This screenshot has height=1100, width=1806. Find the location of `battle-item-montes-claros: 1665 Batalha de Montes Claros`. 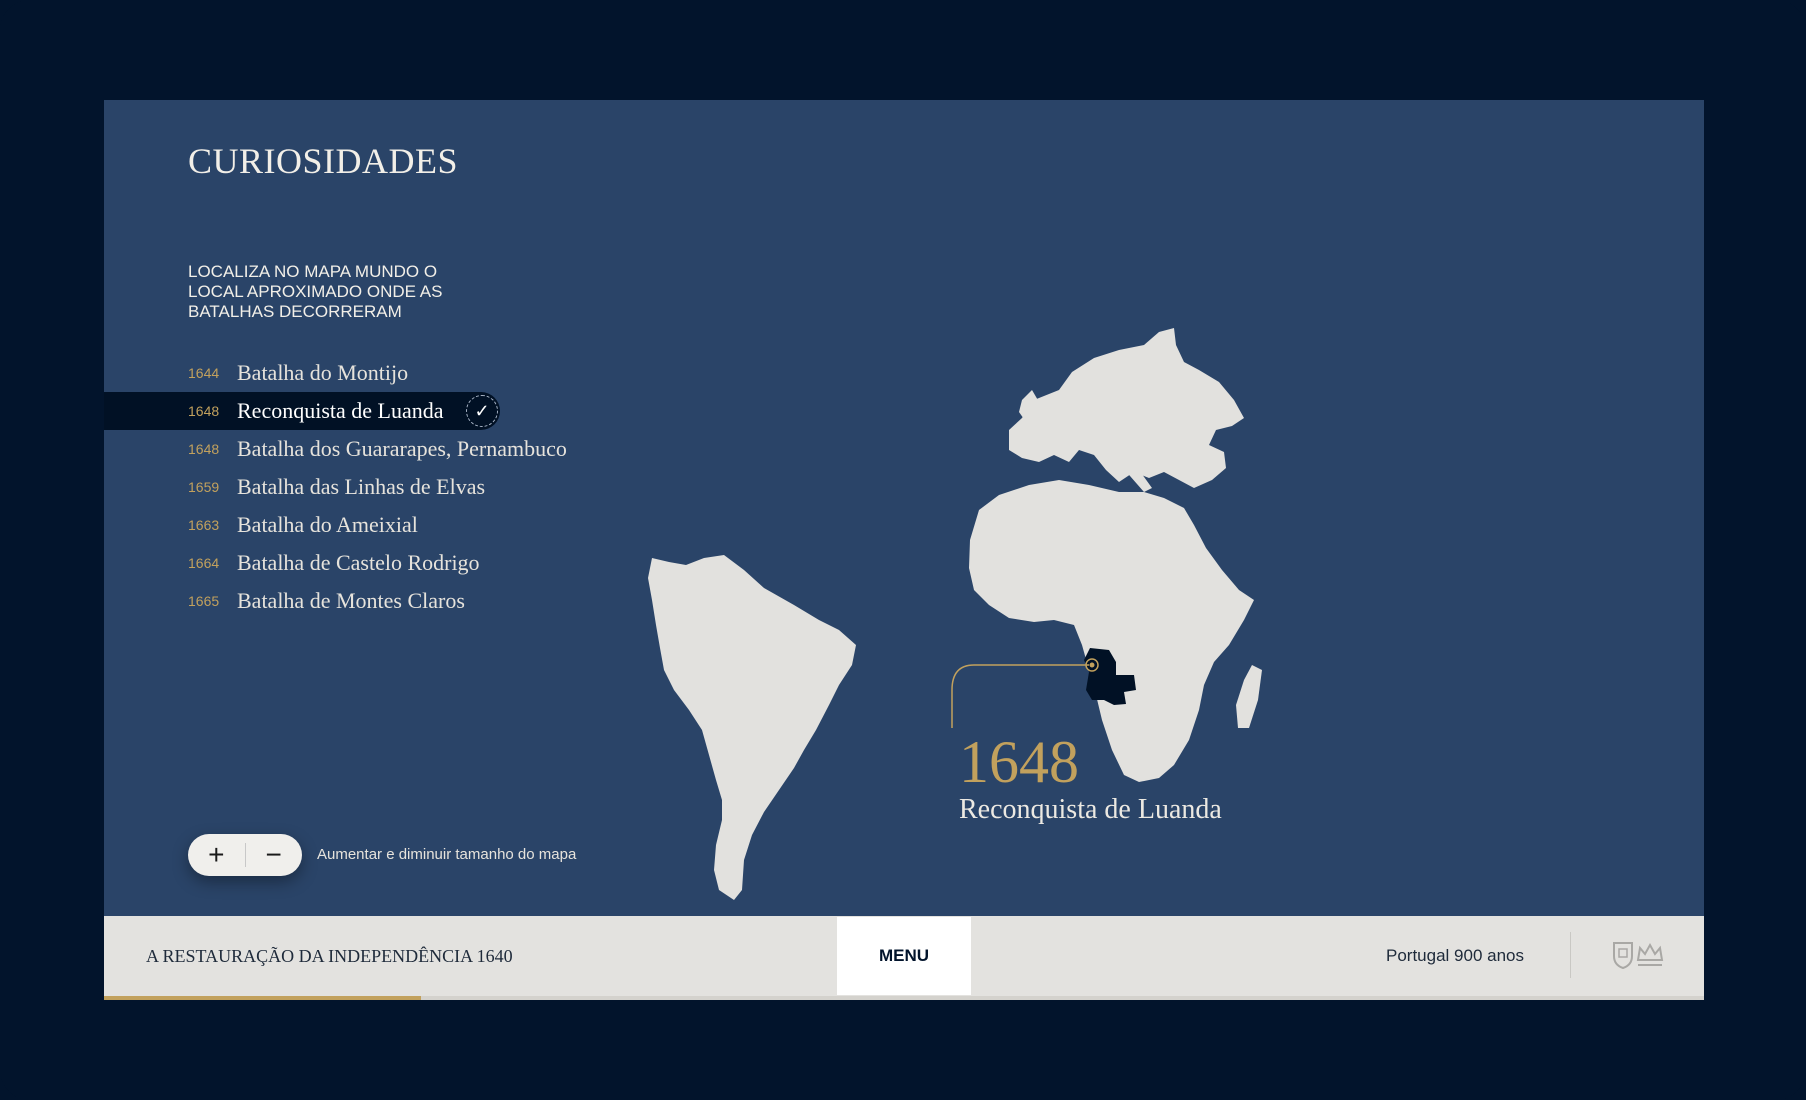

battle-item-montes-claros: 1665 Batalha de Montes Claros is located at coordinates (384, 601).